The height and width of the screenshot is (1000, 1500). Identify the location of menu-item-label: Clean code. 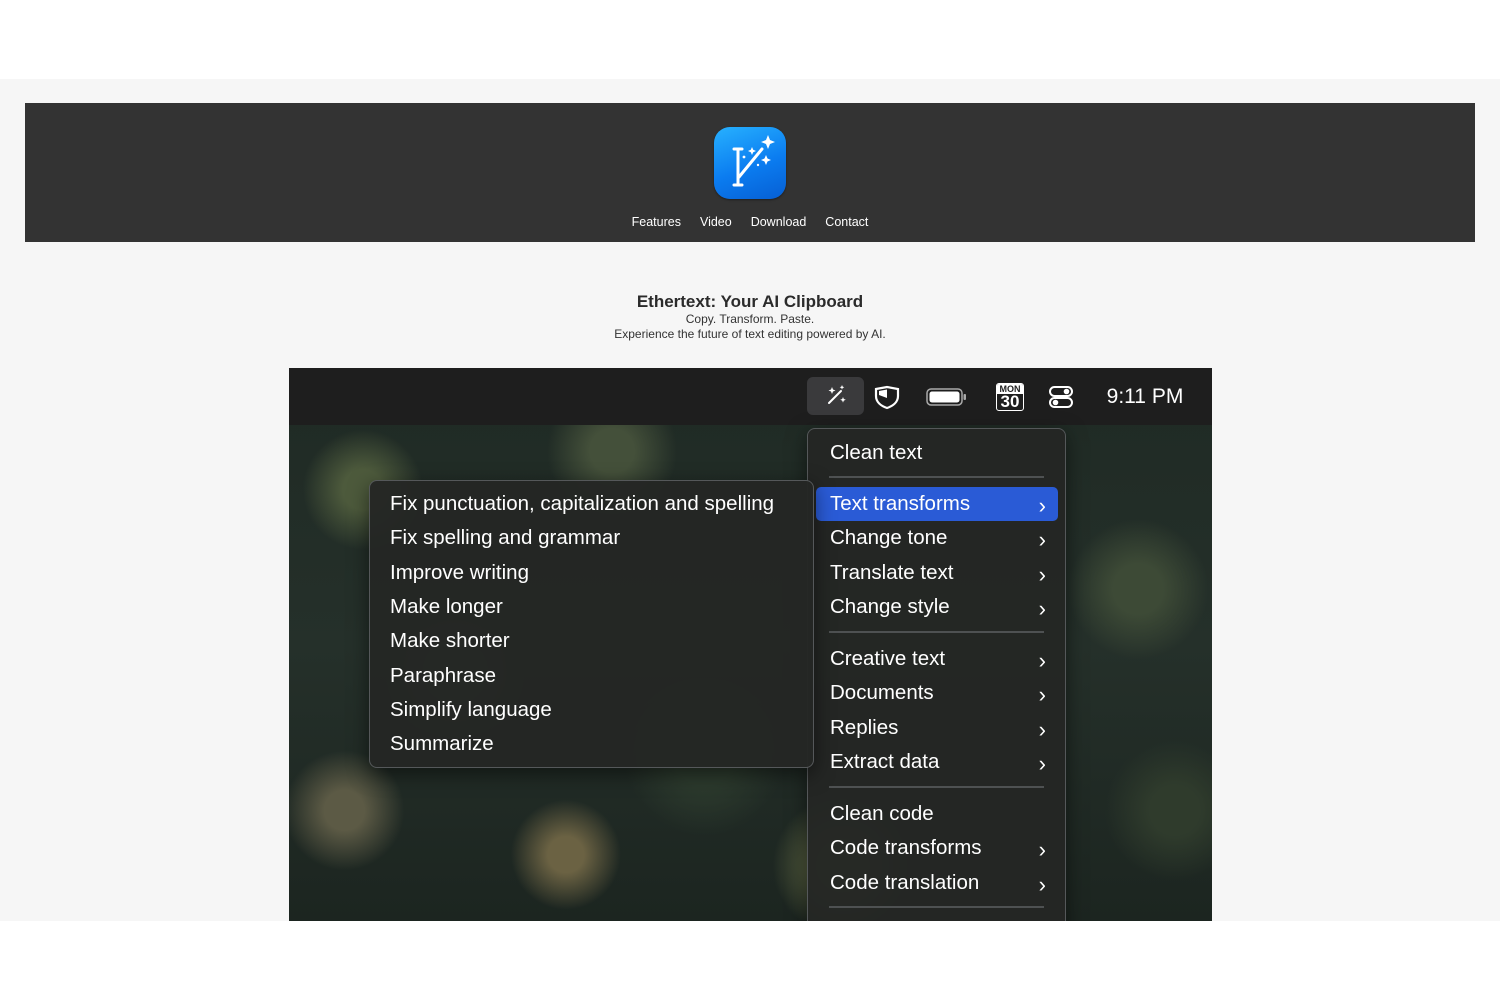
(882, 813).